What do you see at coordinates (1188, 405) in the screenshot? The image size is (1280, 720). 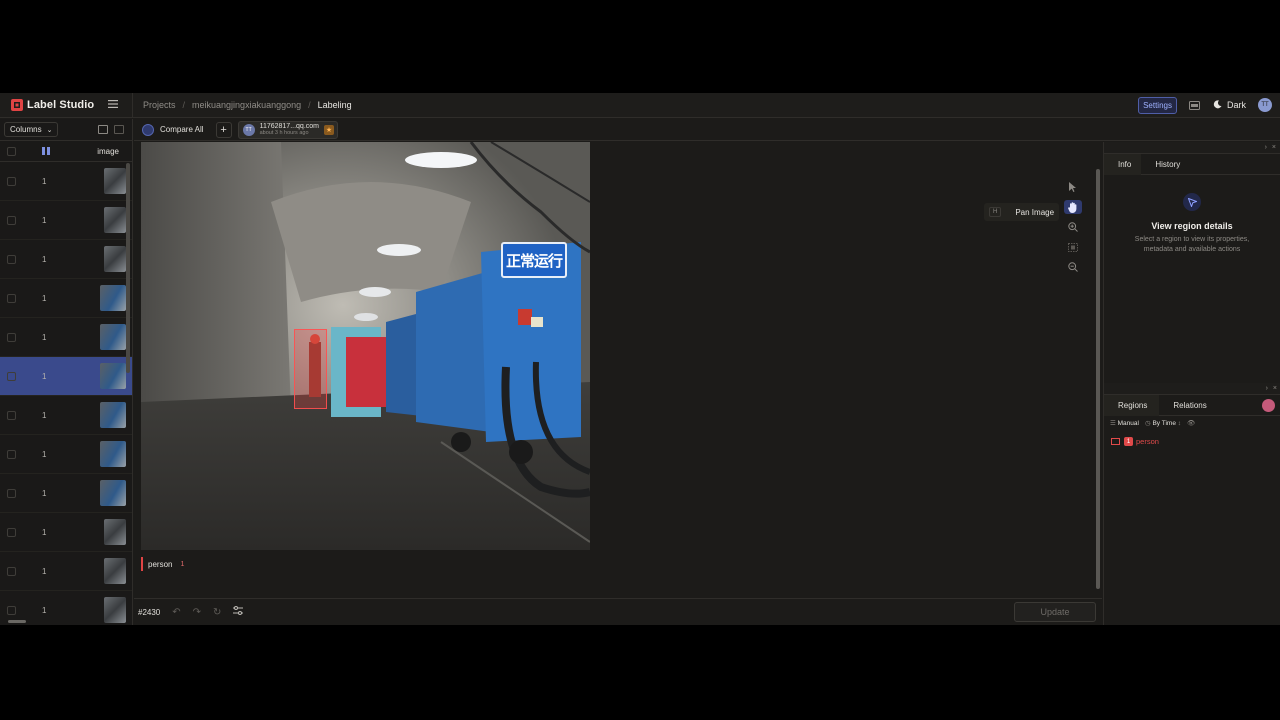 I see `tab-relations: Relations` at bounding box center [1188, 405].